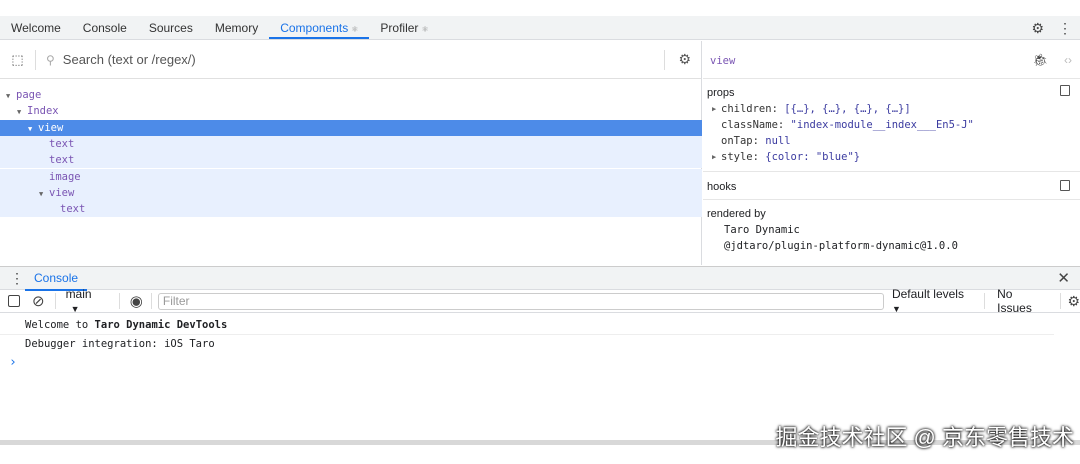 Image resolution: width=1080 pixels, height=464 pixels. I want to click on rendered-by-label: rendered by, so click(736, 214).